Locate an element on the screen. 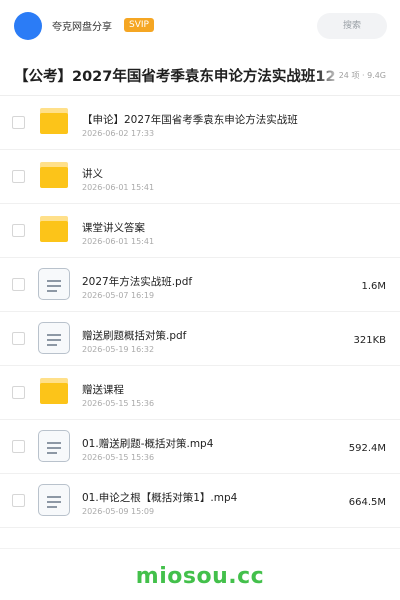  footer: miosou.cc is located at coordinates (200, 574).